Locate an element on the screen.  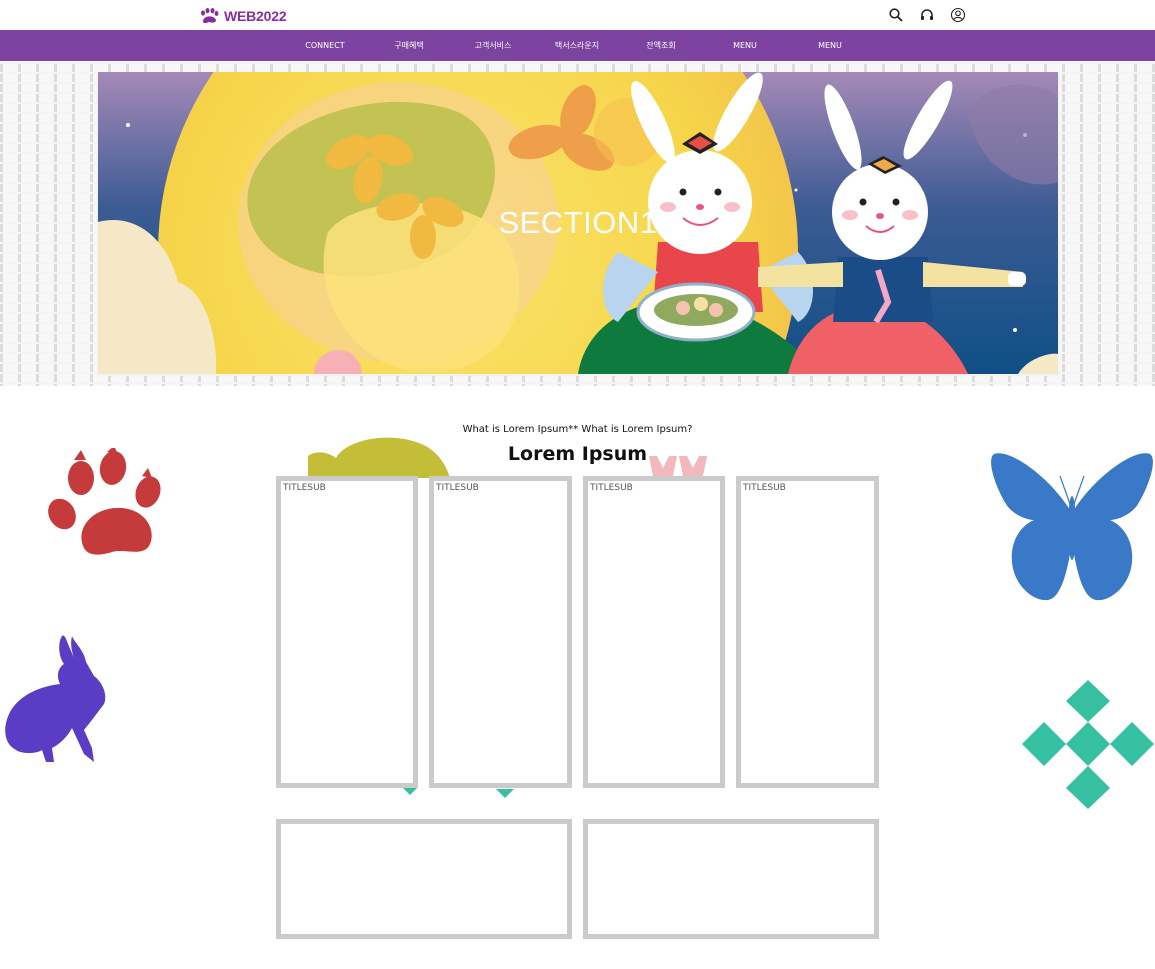
nav-item-connect: CONNECT is located at coordinates (325, 45).